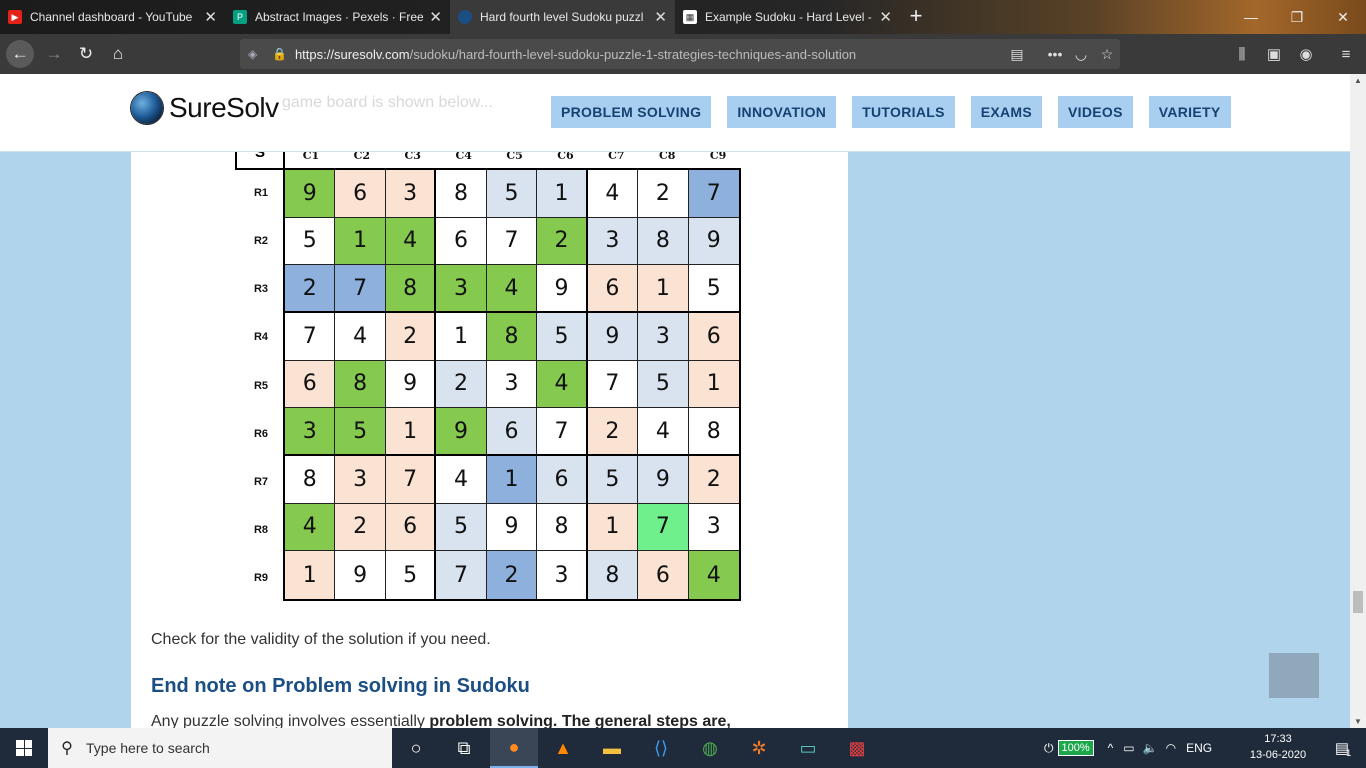  What do you see at coordinates (86, 54) in the screenshot?
I see `reload-button: ↻` at bounding box center [86, 54].